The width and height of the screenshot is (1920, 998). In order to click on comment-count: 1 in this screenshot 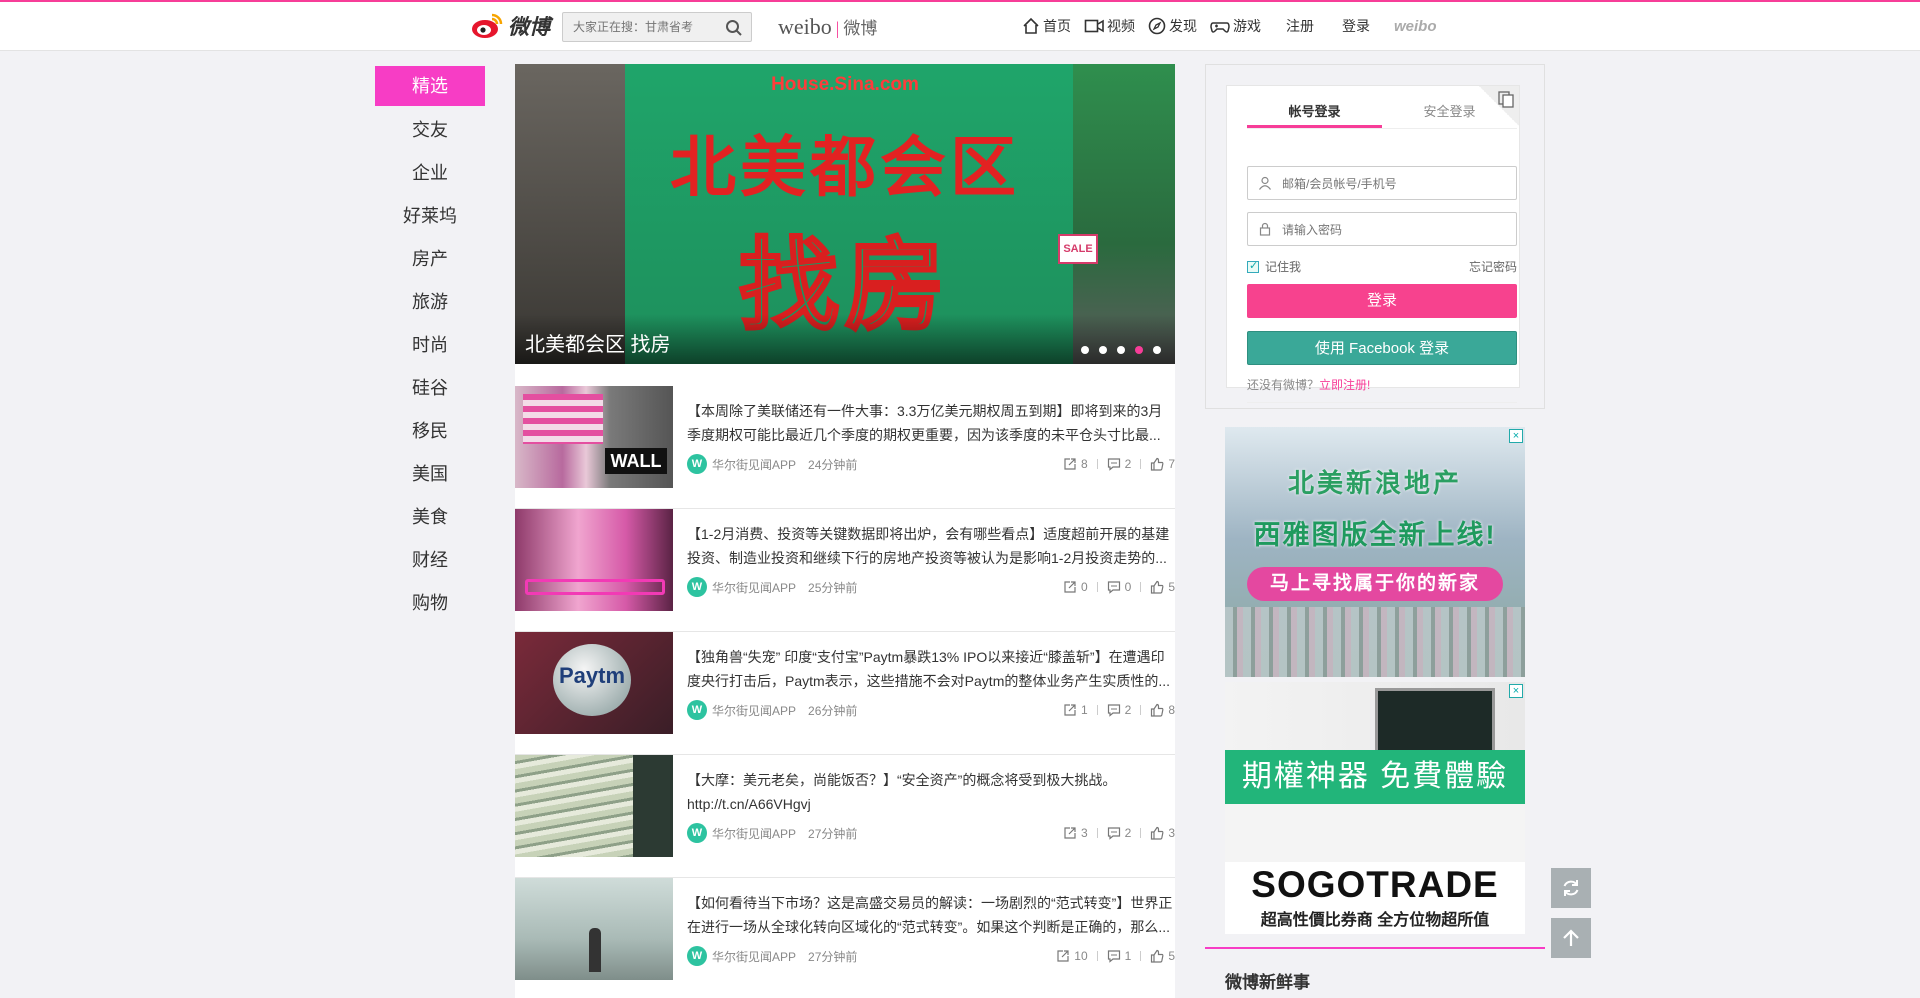, I will do `click(1128, 956)`.